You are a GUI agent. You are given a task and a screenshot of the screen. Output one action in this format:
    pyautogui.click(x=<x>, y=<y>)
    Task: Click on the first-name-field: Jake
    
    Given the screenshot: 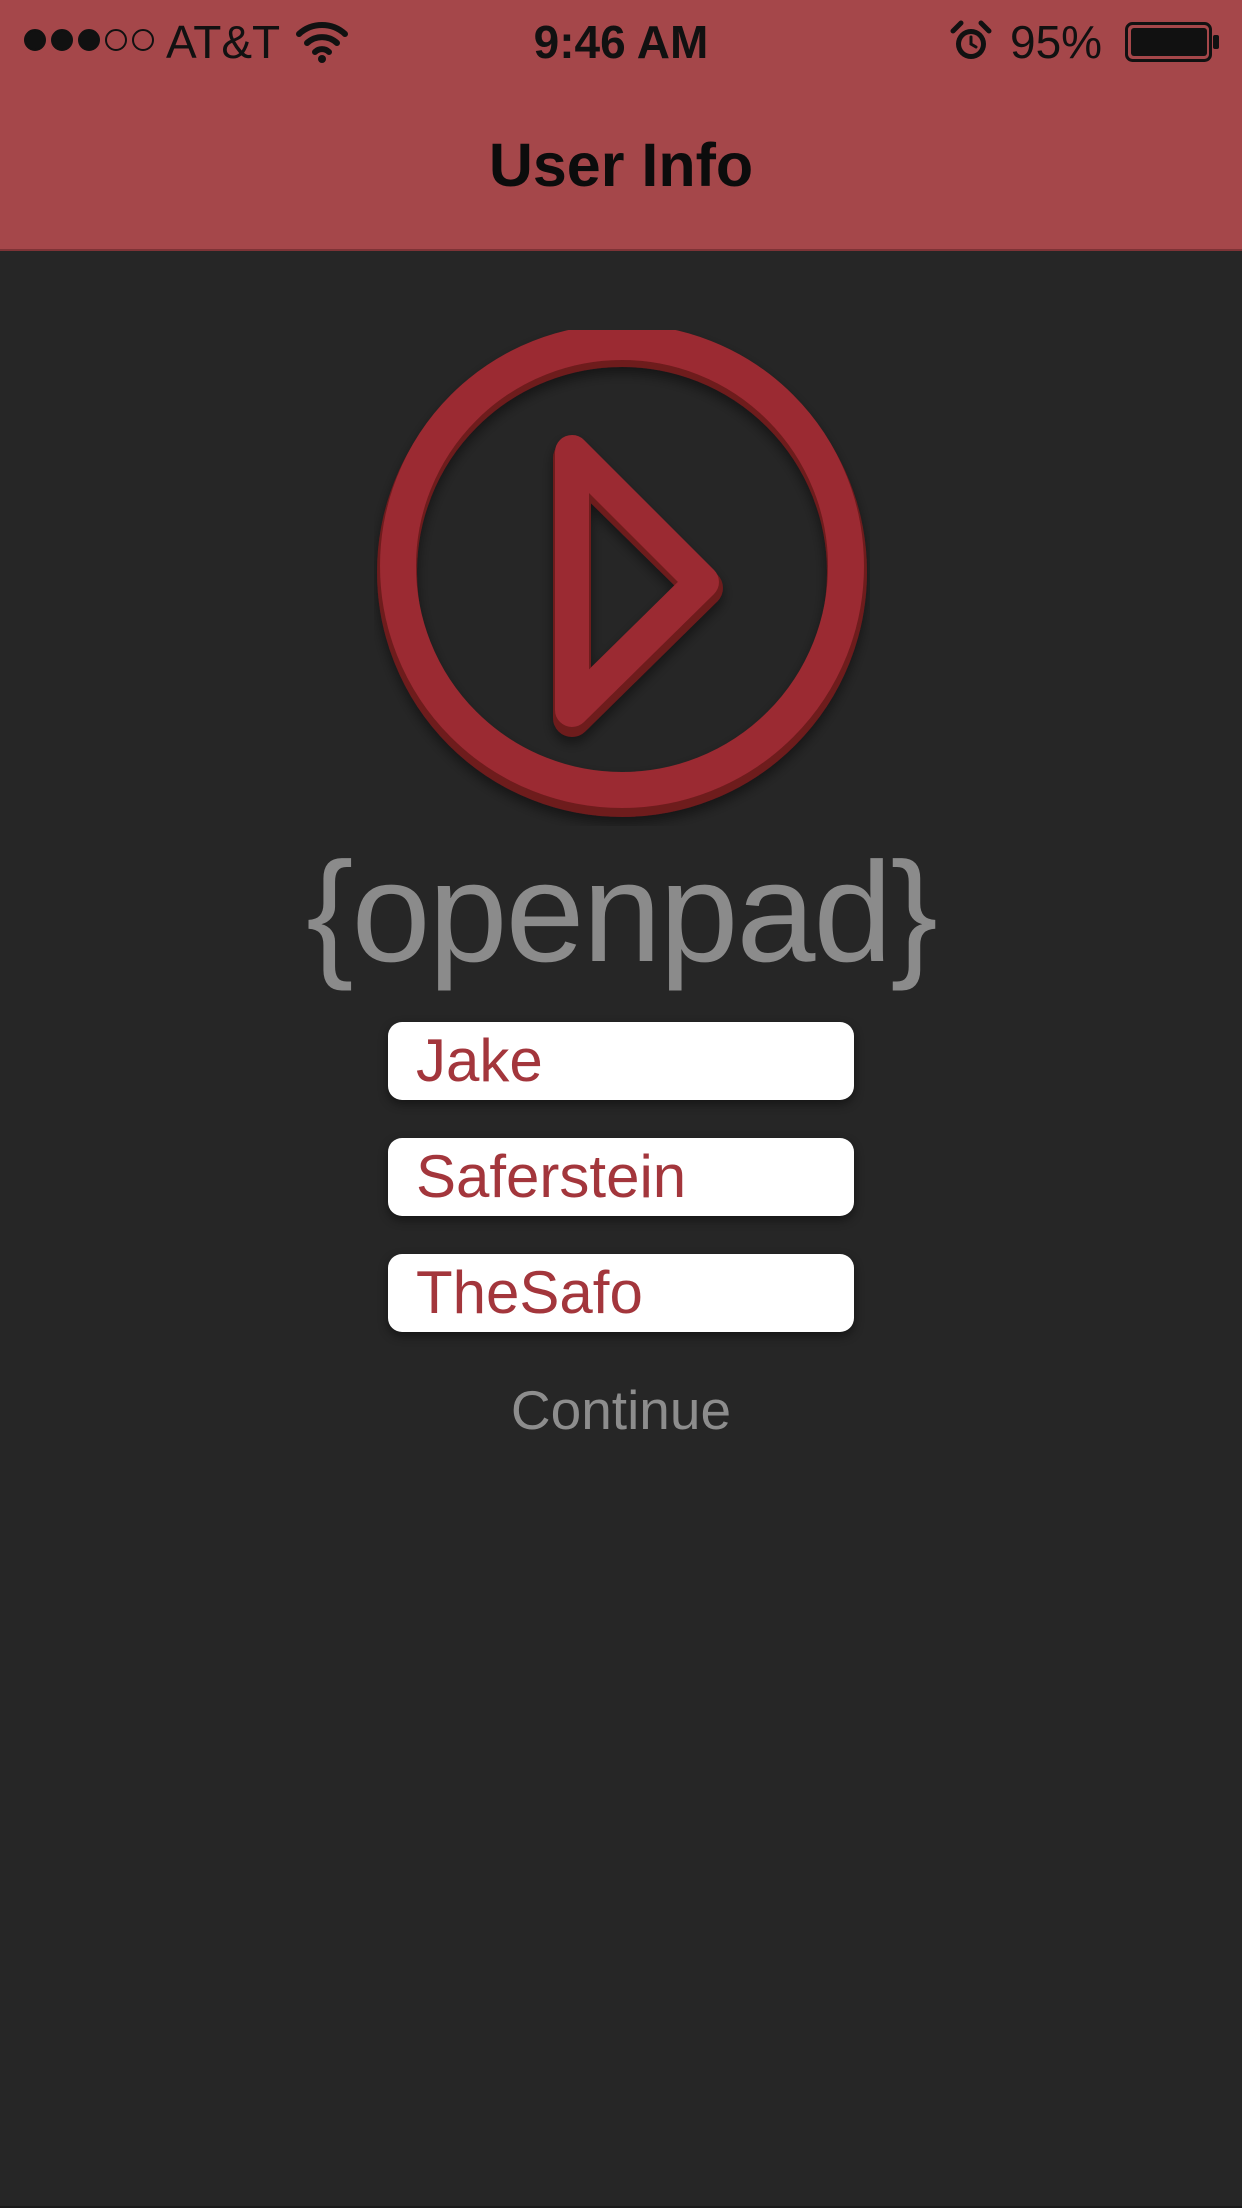 What is the action you would take?
    pyautogui.click(x=621, y=1061)
    